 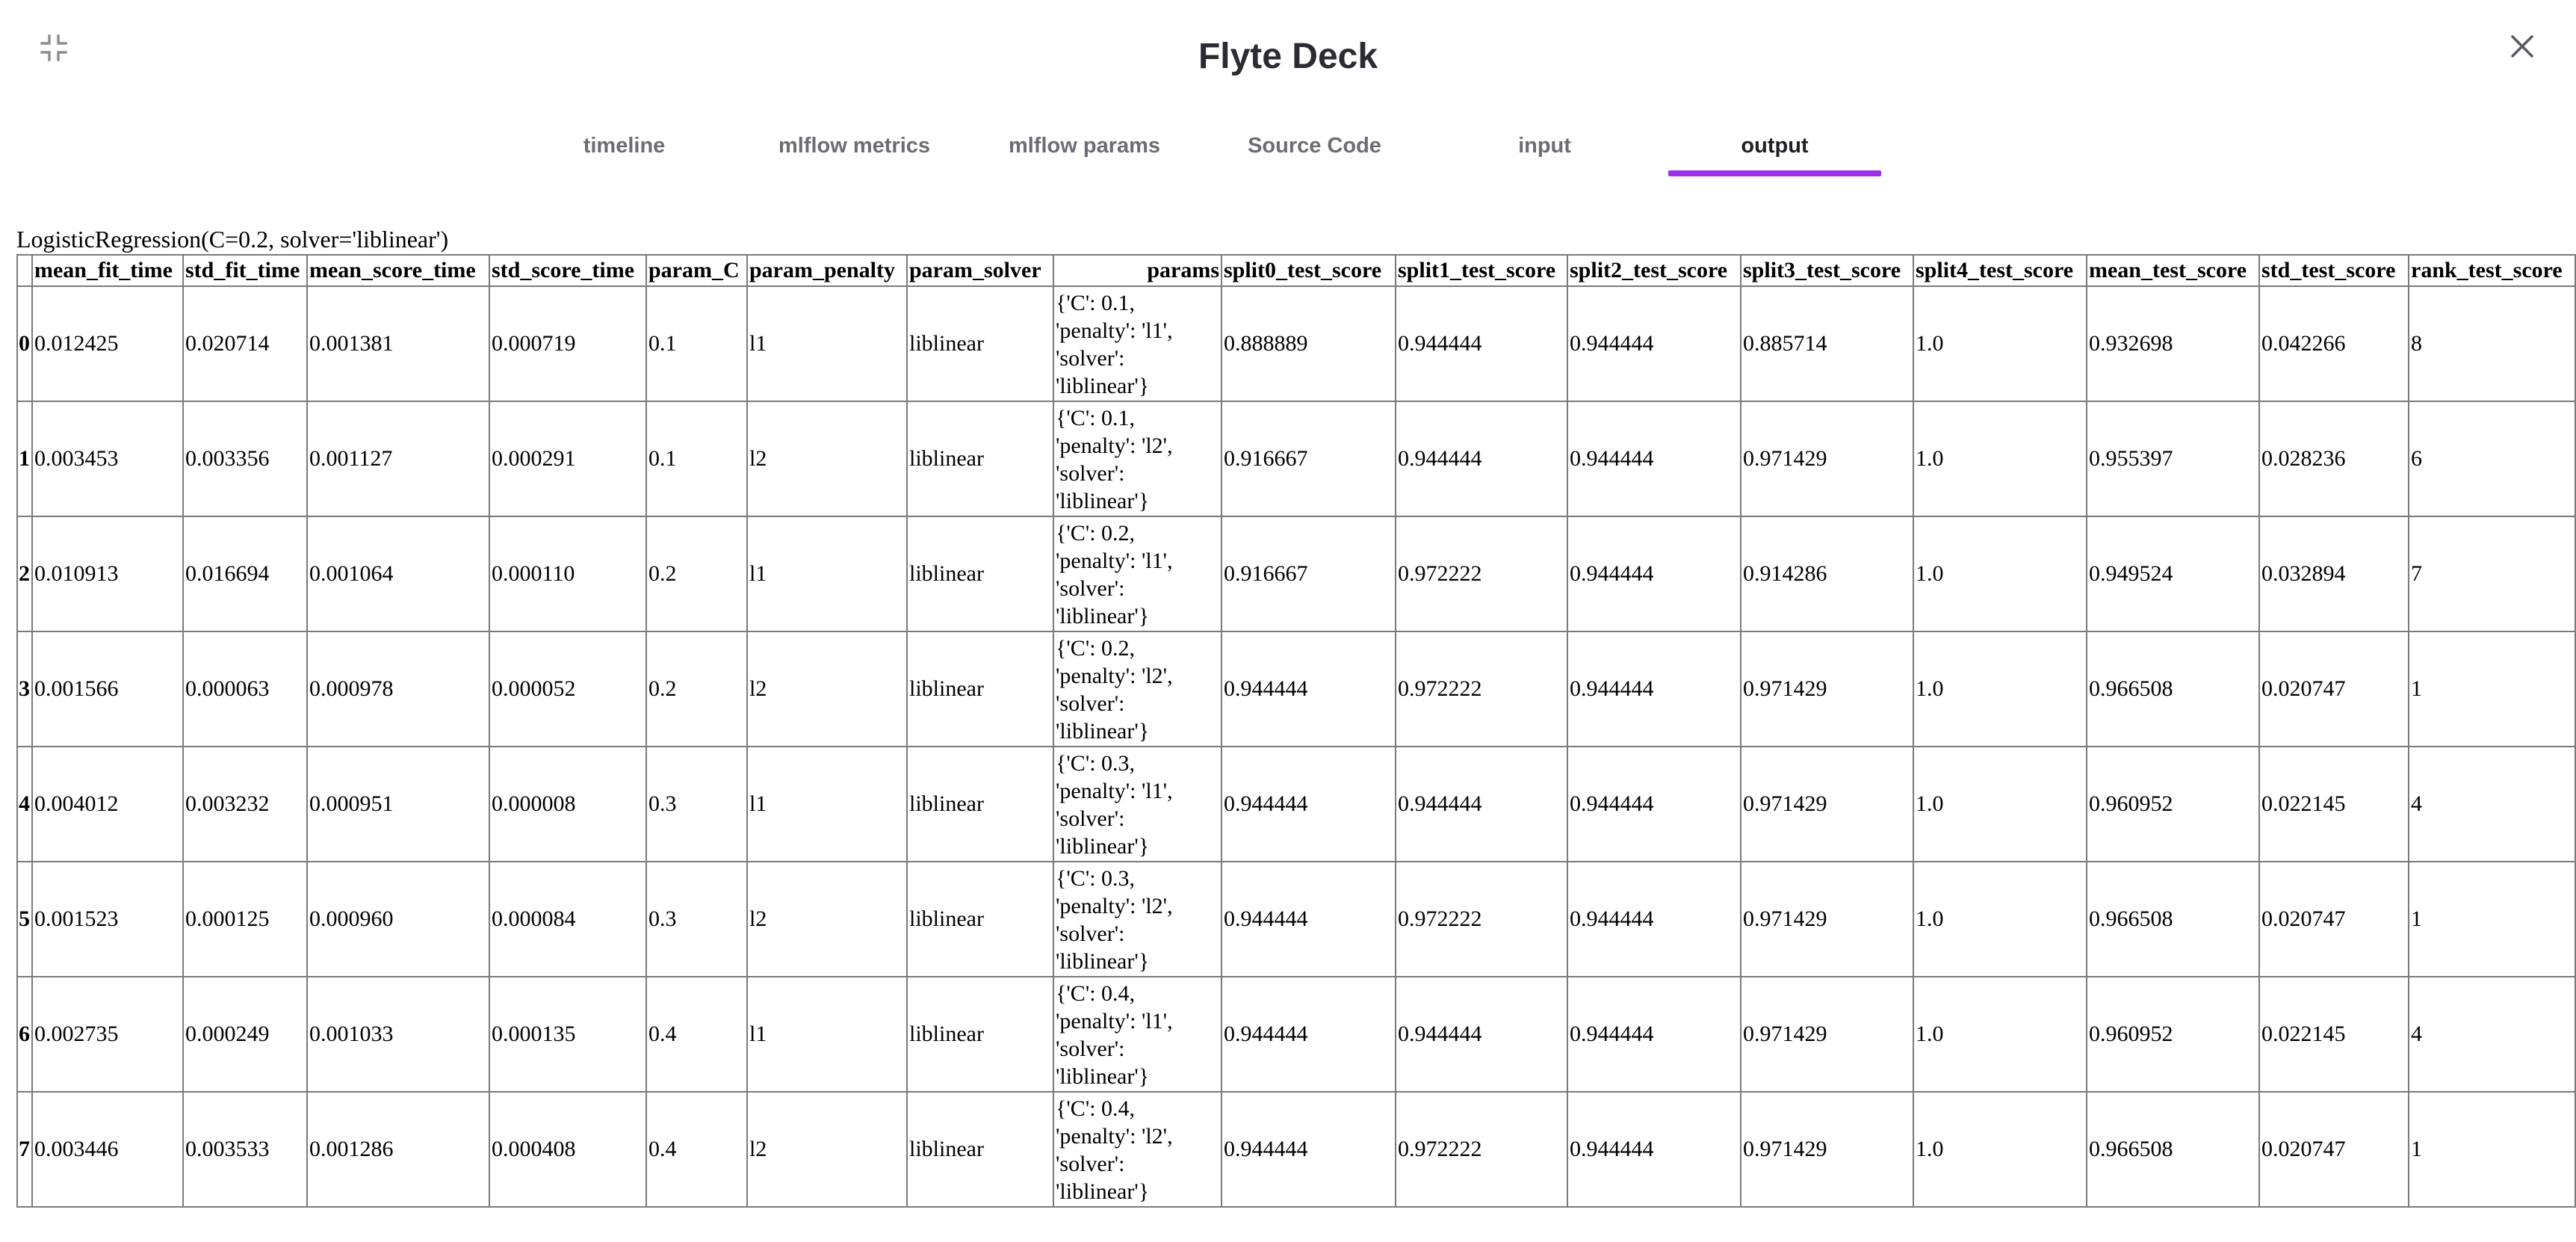 What do you see at coordinates (2173, 1149) in the screenshot?
I see `cell-mean-test-score: 0.966508` at bounding box center [2173, 1149].